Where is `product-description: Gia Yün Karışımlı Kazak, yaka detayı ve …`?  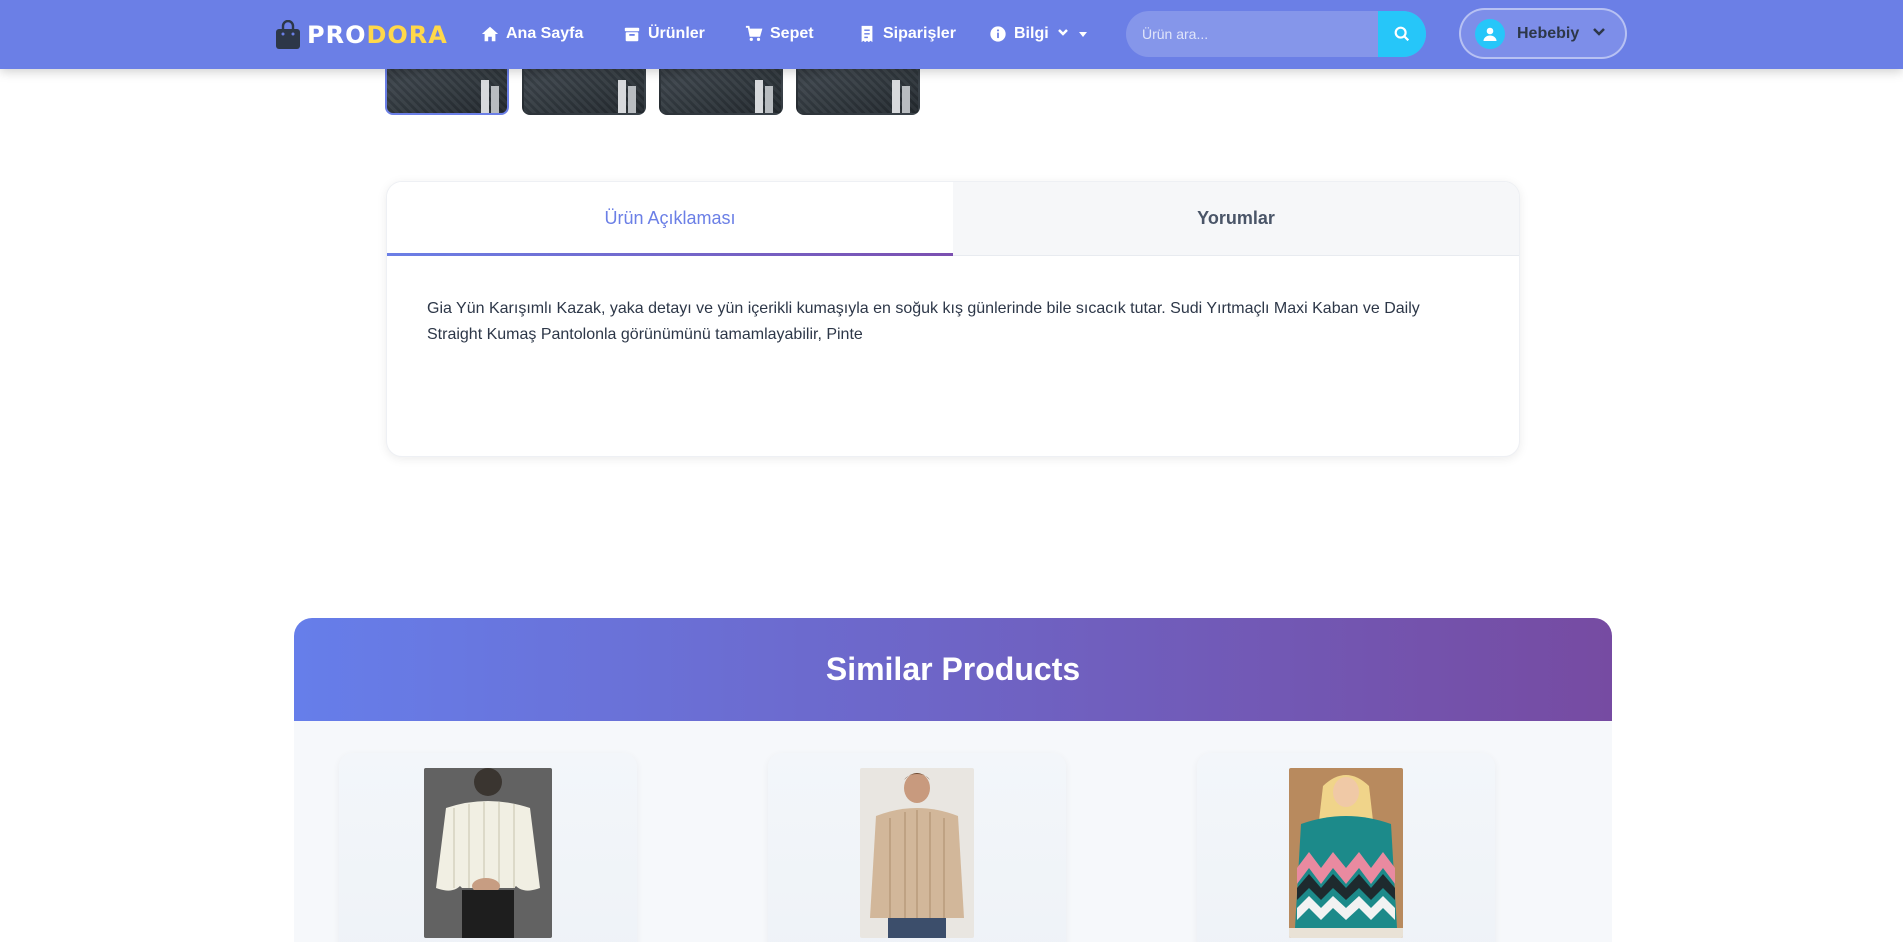 product-description: Gia Yün Karışımlı Kazak, yaka detayı ve … is located at coordinates (923, 321).